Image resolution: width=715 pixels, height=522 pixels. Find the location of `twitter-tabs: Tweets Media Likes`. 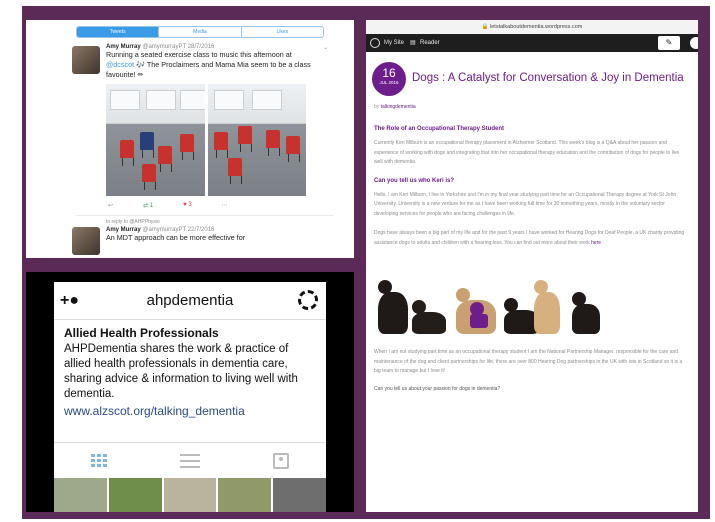

twitter-tabs: Tweets Media Likes is located at coordinates (200, 32).